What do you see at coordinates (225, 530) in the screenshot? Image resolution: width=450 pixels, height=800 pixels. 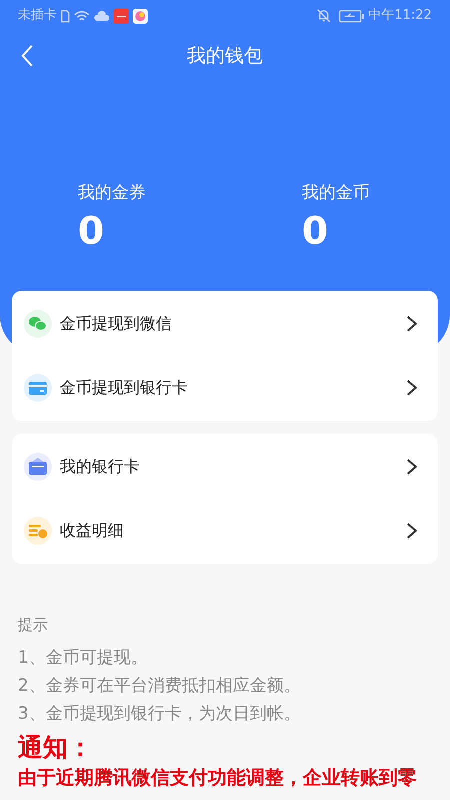 I see `menu-row: 收益明细` at bounding box center [225, 530].